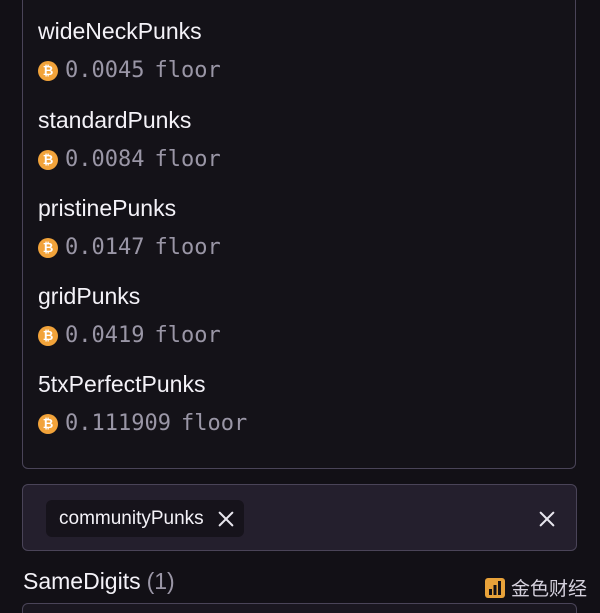  What do you see at coordinates (129, 315) in the screenshot?
I see `collection-option: gridPunks ₿ 0.0419 floor` at bounding box center [129, 315].